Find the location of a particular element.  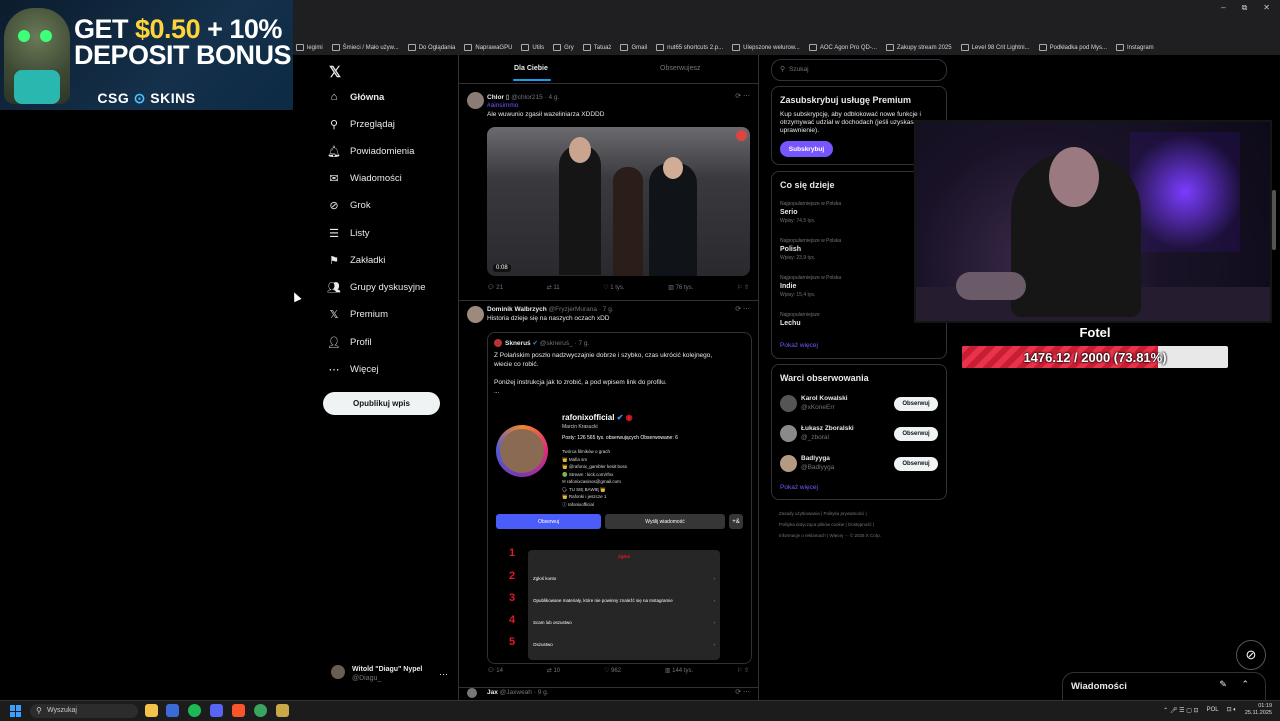

post-button: Opublikuj wpis is located at coordinates (381, 403).